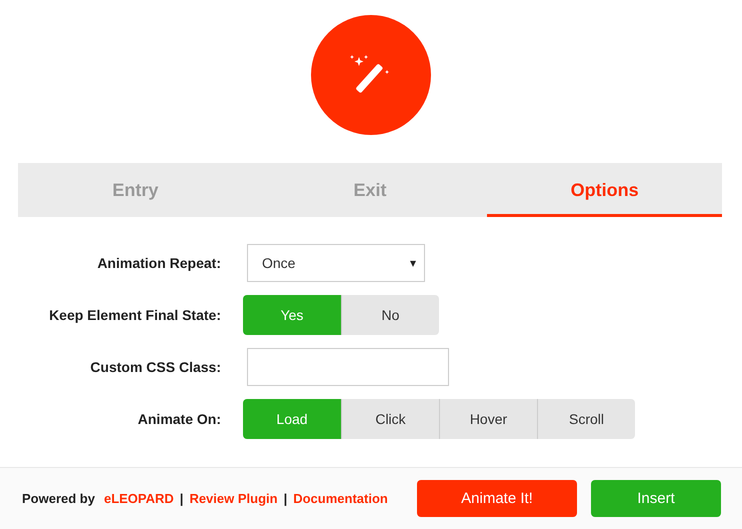 The width and height of the screenshot is (742, 529). Describe the element at coordinates (348, 367) in the screenshot. I see `input-field` at that location.